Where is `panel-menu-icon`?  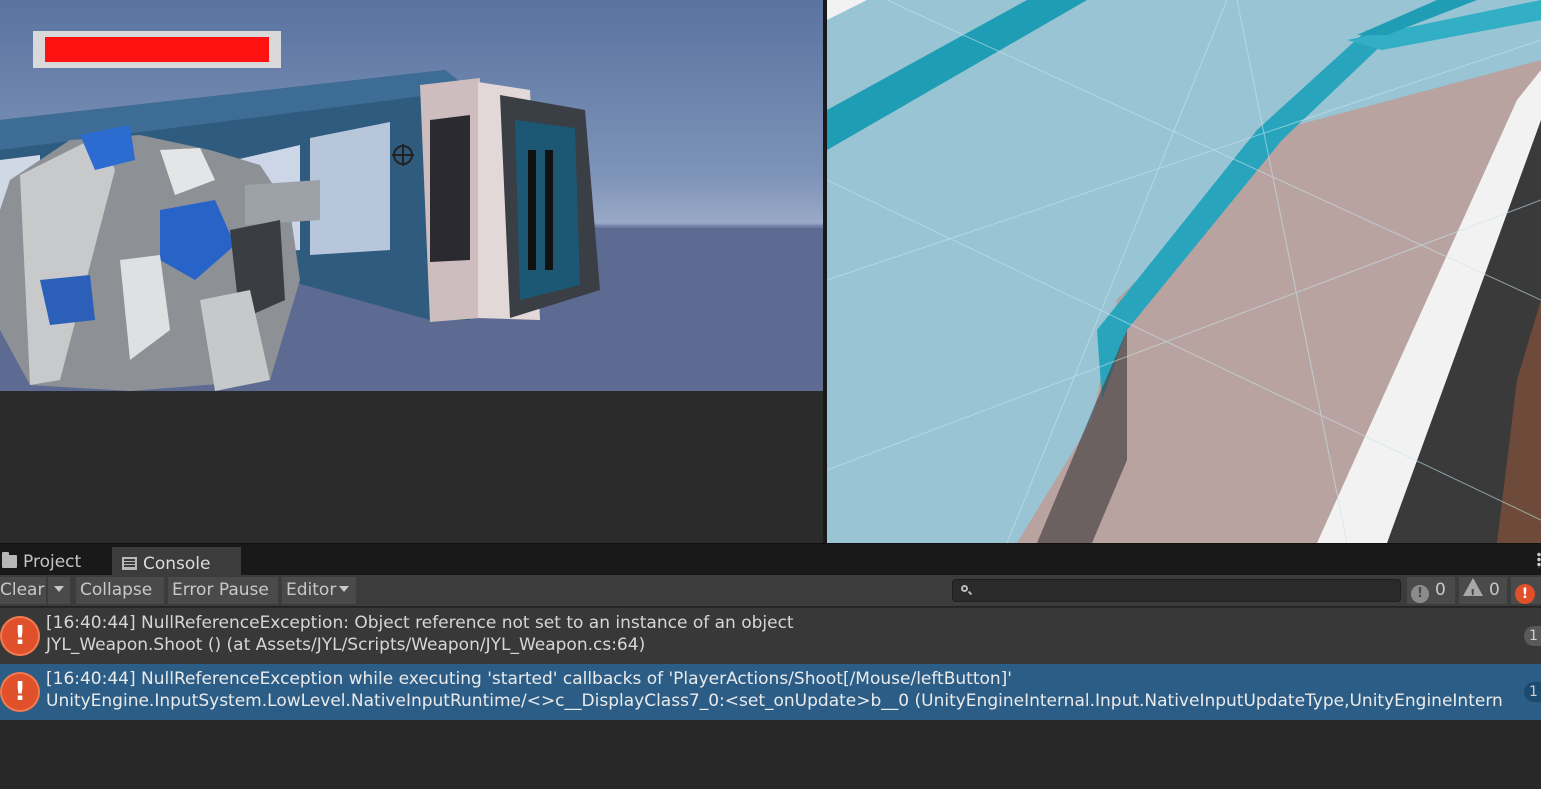
panel-menu-icon is located at coordinates (1539, 560).